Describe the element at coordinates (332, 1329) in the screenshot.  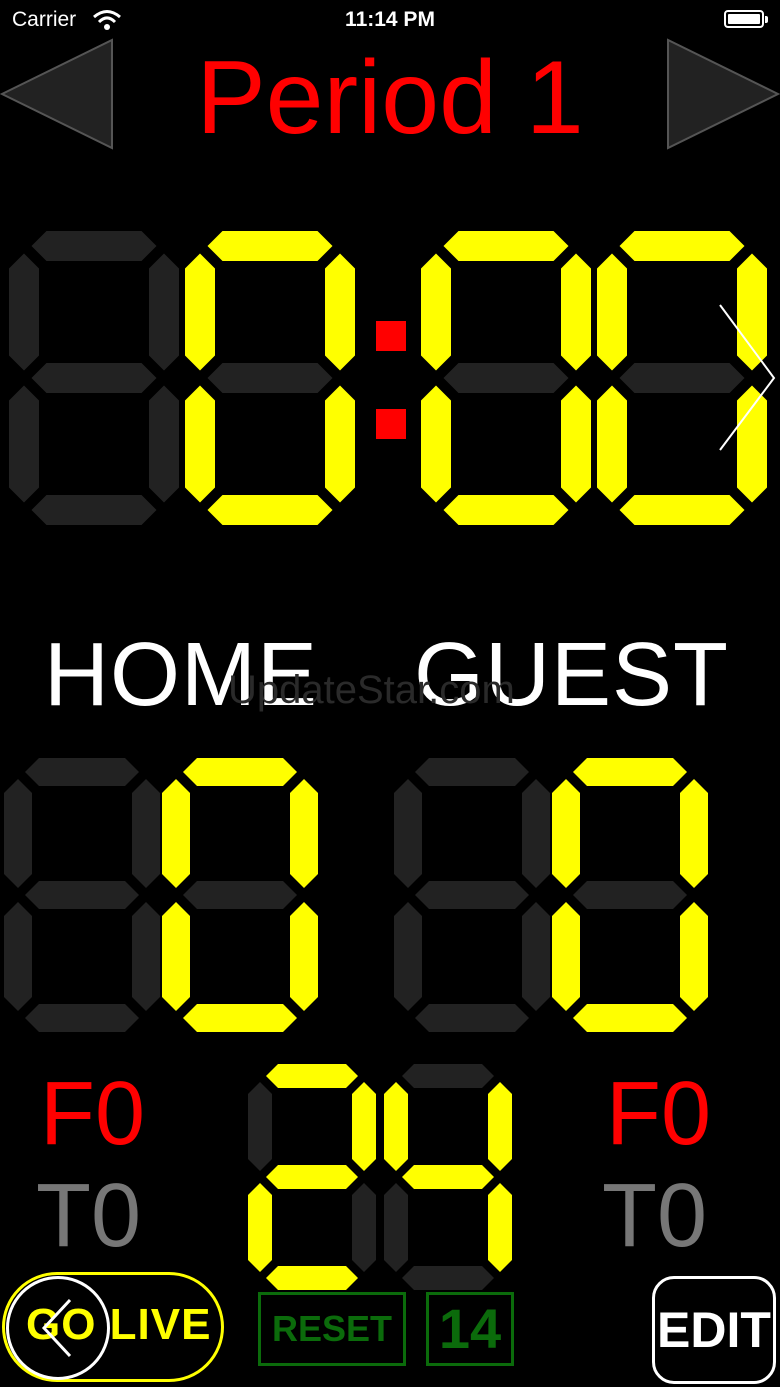
I see `reset-shot-clock-button: RESET` at that location.